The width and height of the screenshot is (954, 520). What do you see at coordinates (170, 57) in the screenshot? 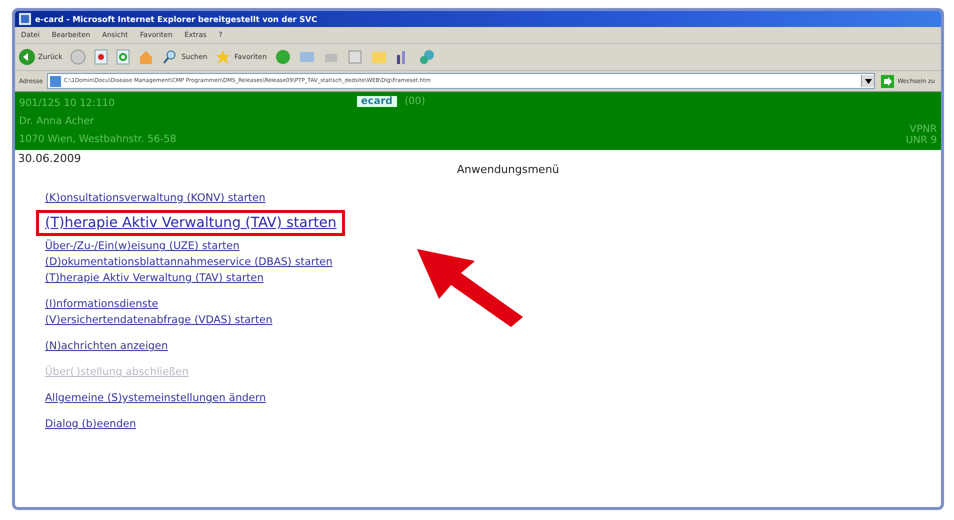
I see `search-icon` at bounding box center [170, 57].